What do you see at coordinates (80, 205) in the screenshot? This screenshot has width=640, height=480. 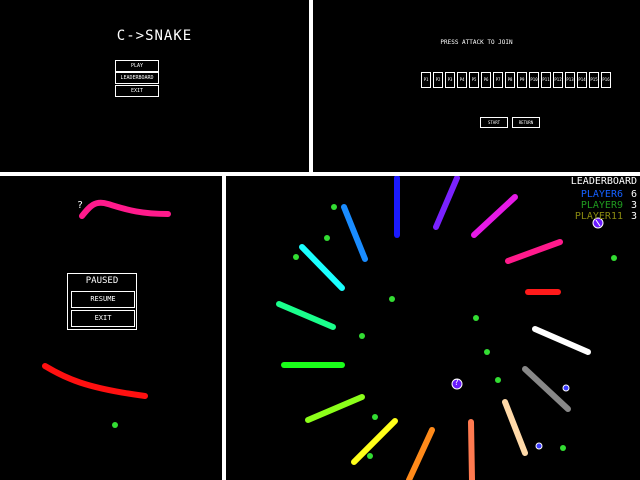 I see `mystery-marker: ?` at bounding box center [80, 205].